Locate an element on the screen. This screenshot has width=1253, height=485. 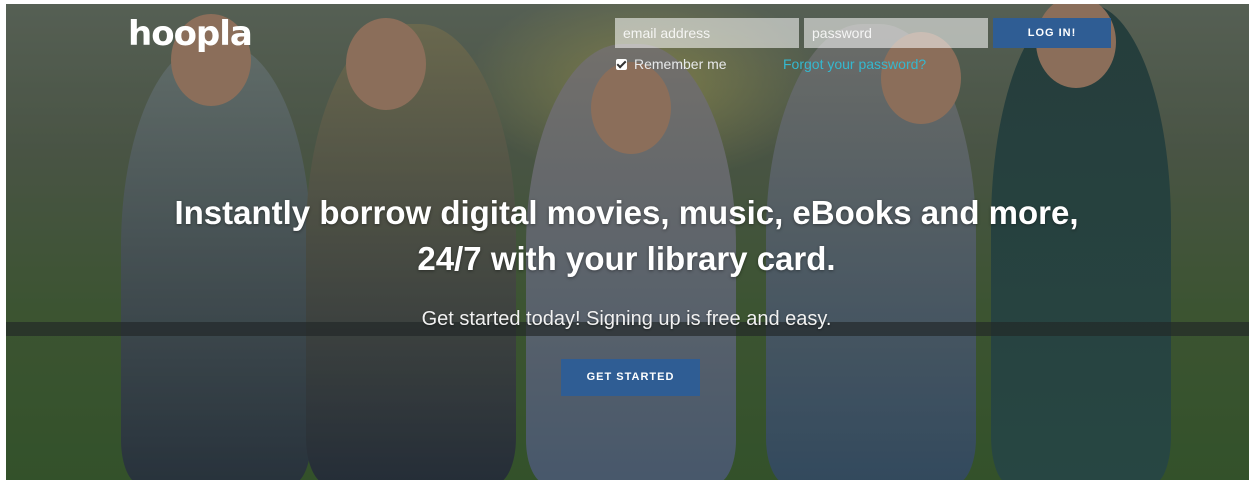
email-input is located at coordinates (707, 33).